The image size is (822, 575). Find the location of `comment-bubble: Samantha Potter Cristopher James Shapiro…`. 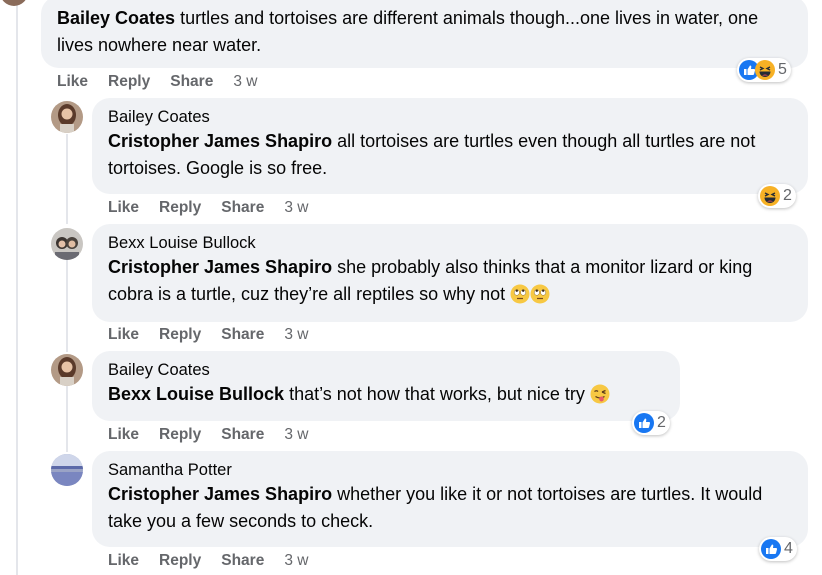

comment-bubble: Samantha Potter Cristopher James Shapiro… is located at coordinates (450, 499).